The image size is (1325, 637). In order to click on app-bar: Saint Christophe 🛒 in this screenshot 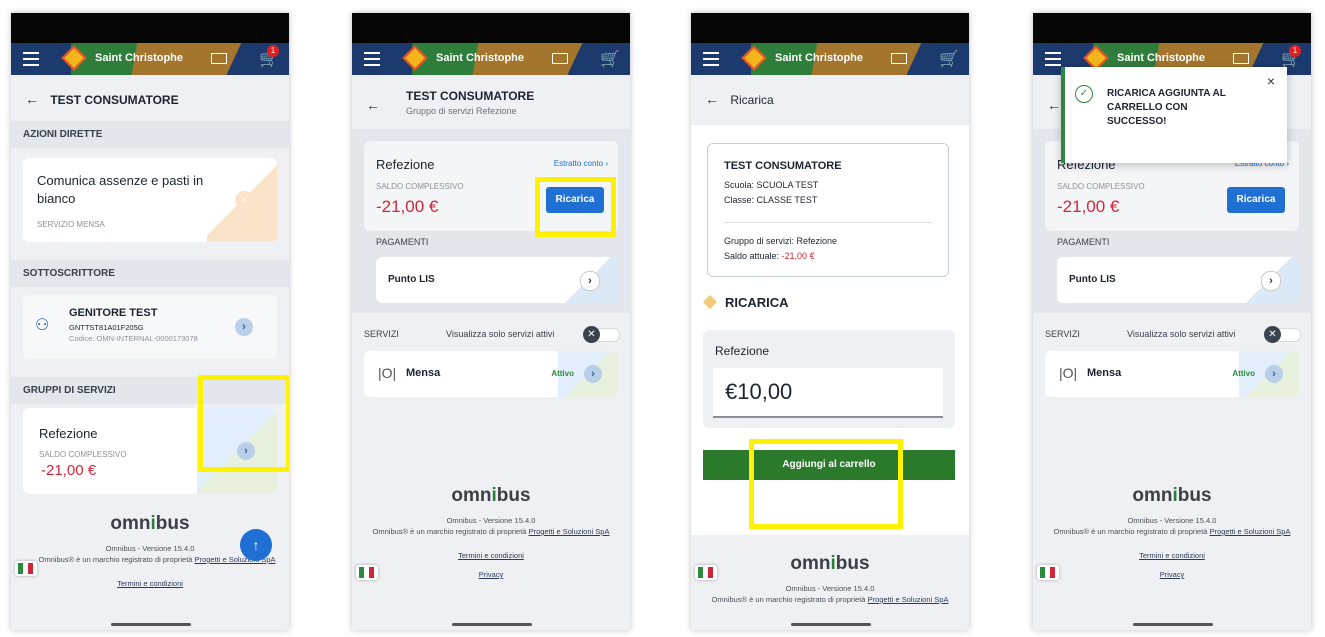, I will do `click(830, 59)`.